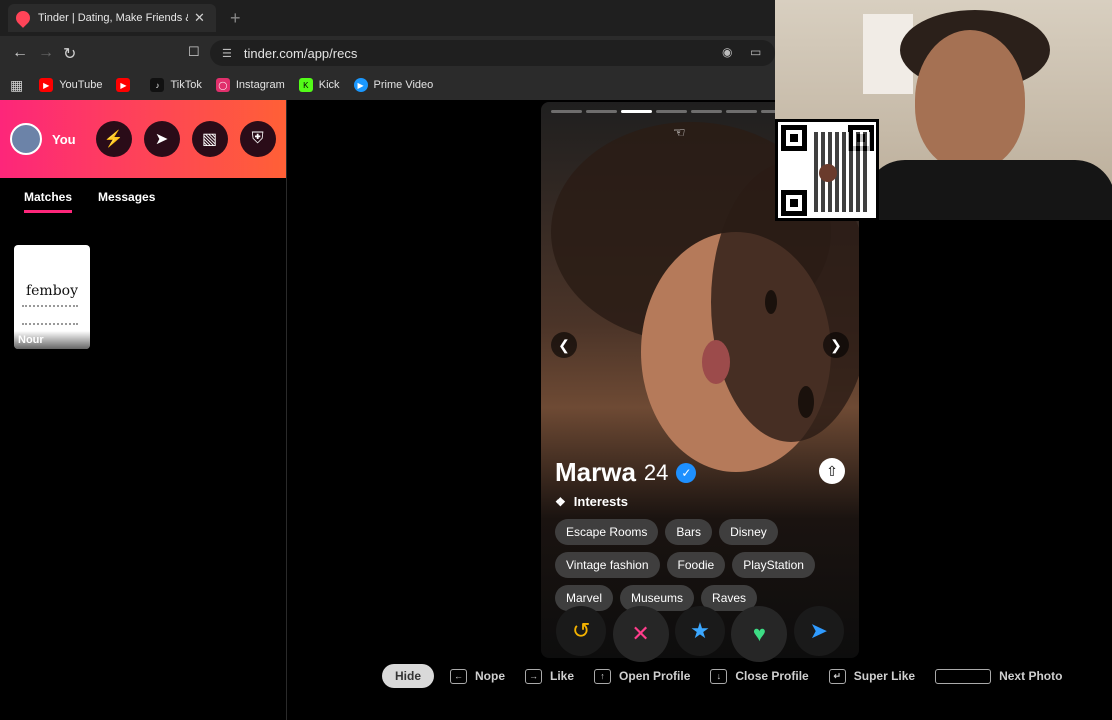 The width and height of the screenshot is (1112, 720). What do you see at coordinates (70, 85) in the screenshot?
I see `bookmark-youtube: ▶ YouTube` at bounding box center [70, 85].